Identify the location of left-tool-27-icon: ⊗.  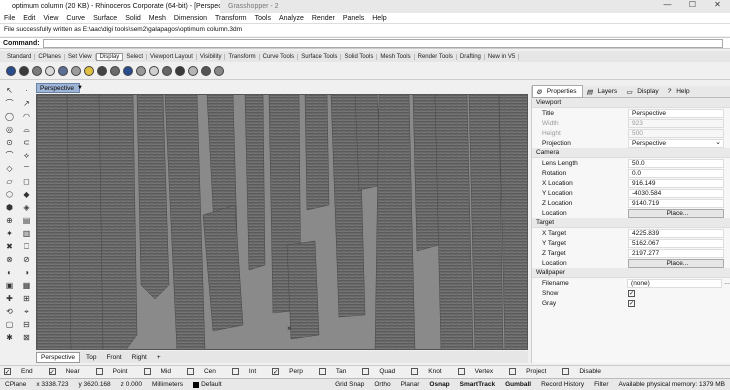
(9, 259).